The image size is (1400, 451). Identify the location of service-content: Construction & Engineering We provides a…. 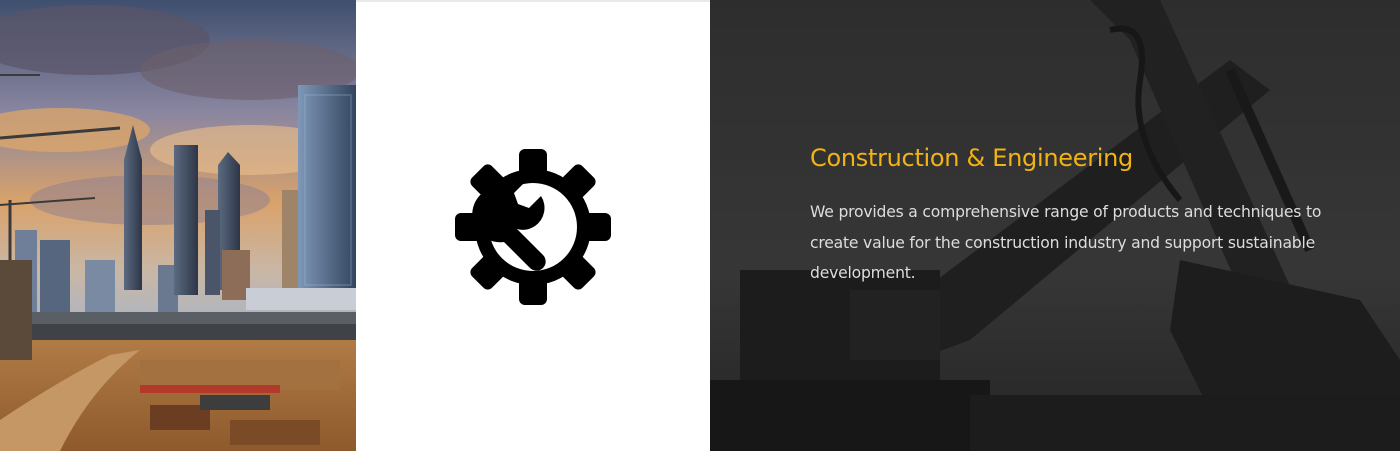
(1080, 216).